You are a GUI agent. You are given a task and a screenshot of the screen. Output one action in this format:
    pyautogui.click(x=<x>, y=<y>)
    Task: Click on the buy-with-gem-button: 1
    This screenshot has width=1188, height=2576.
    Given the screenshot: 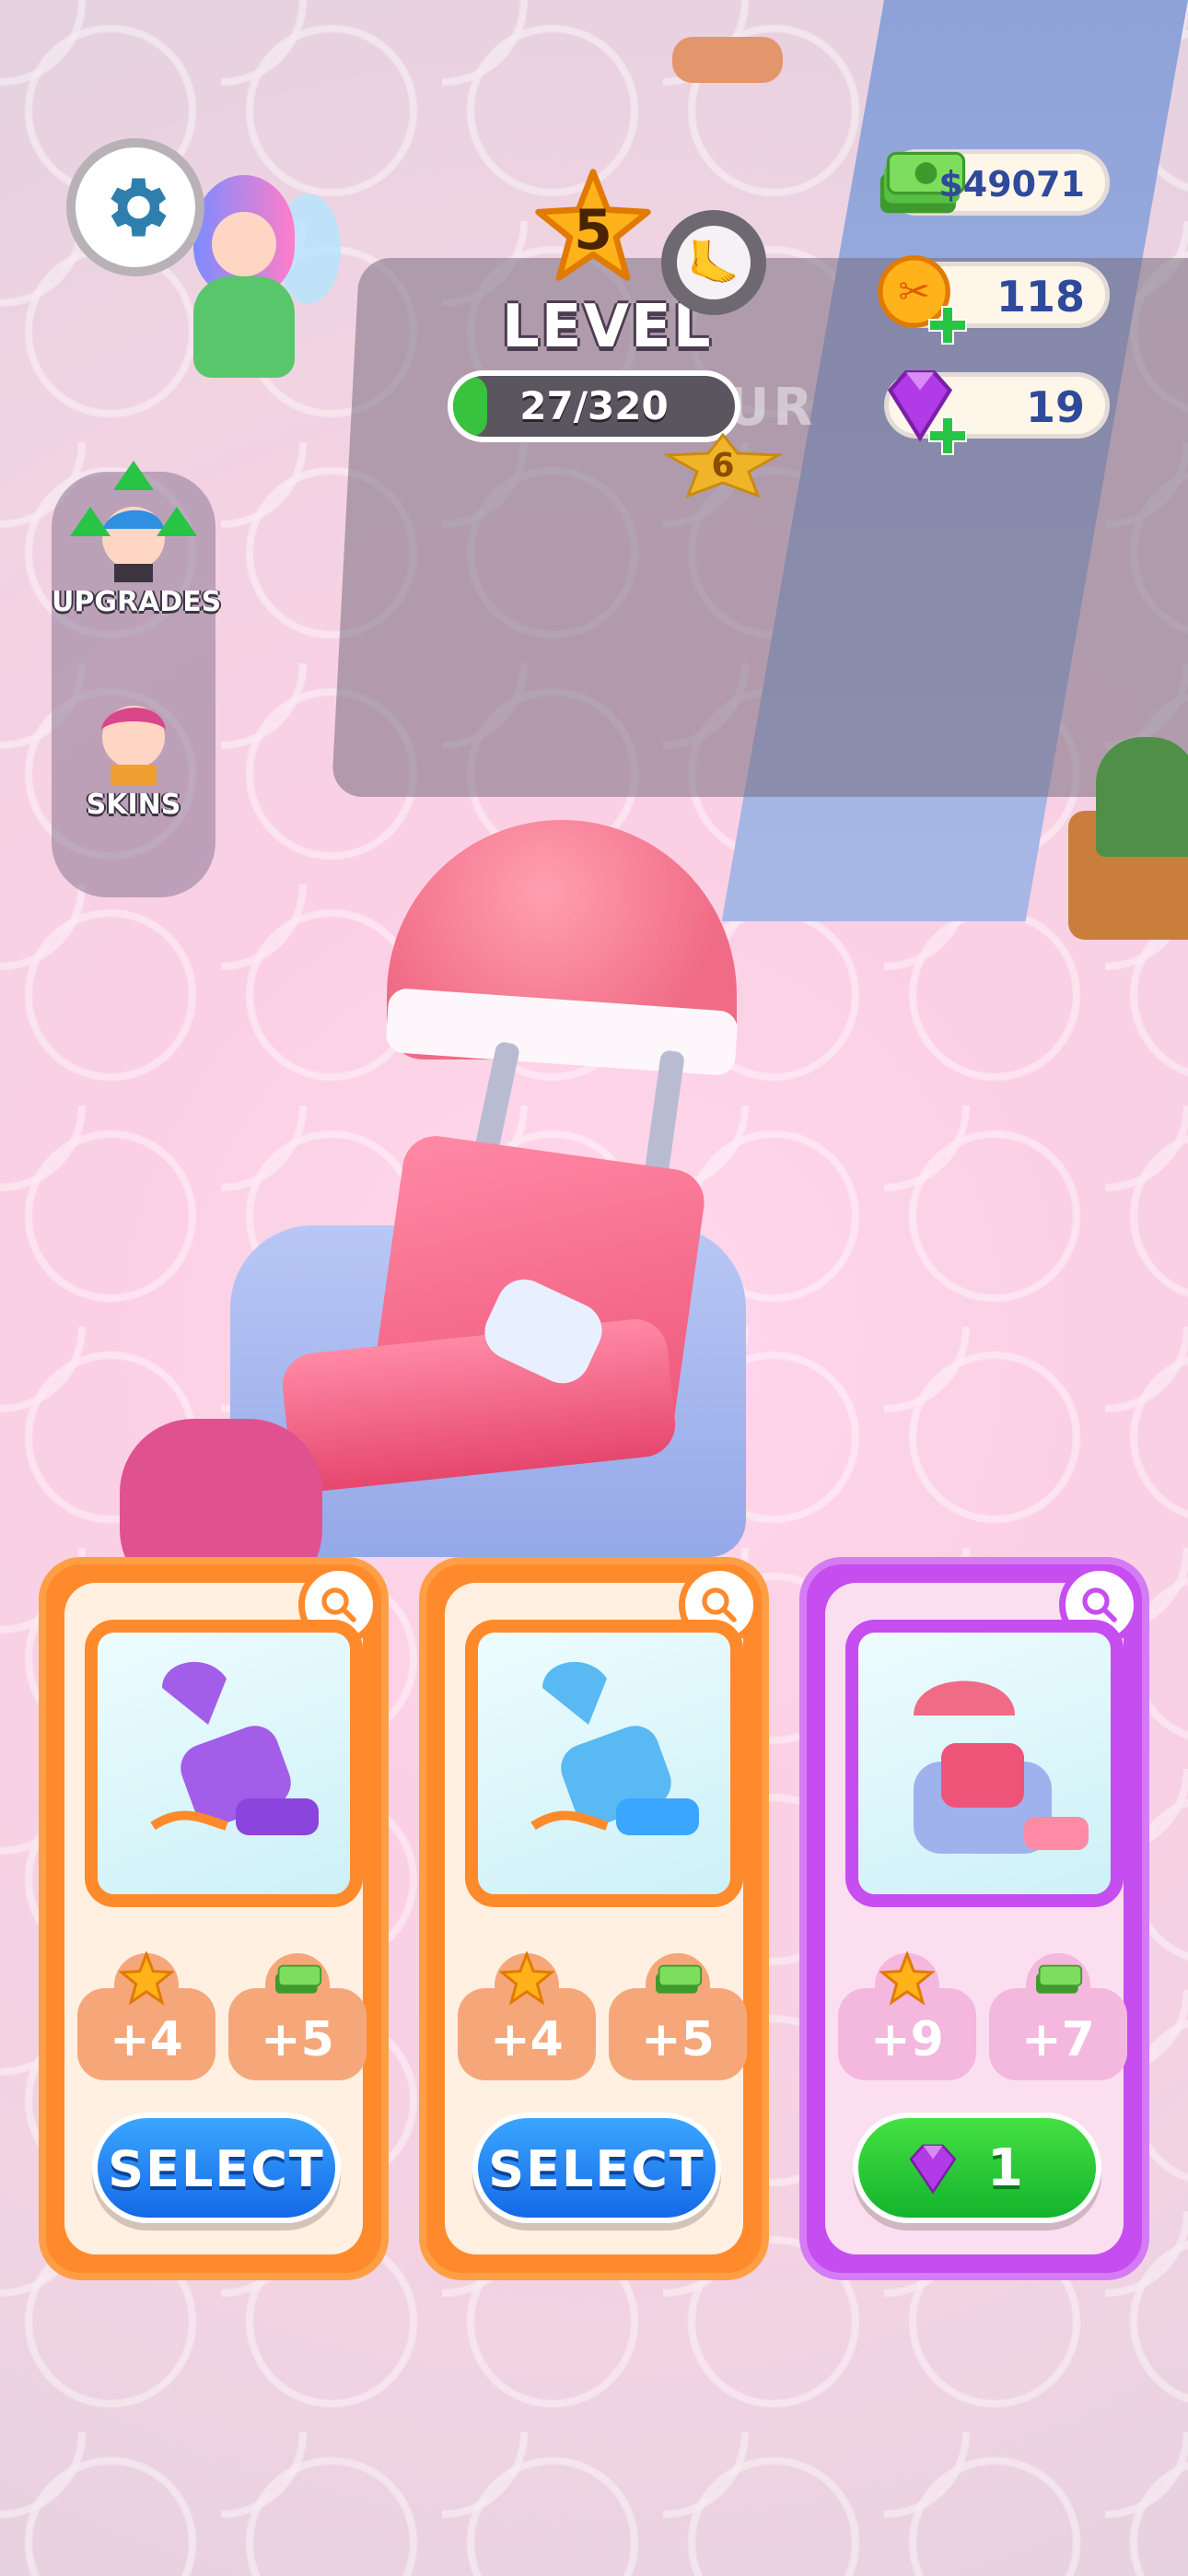 What is the action you would take?
    pyautogui.click(x=977, y=2168)
    